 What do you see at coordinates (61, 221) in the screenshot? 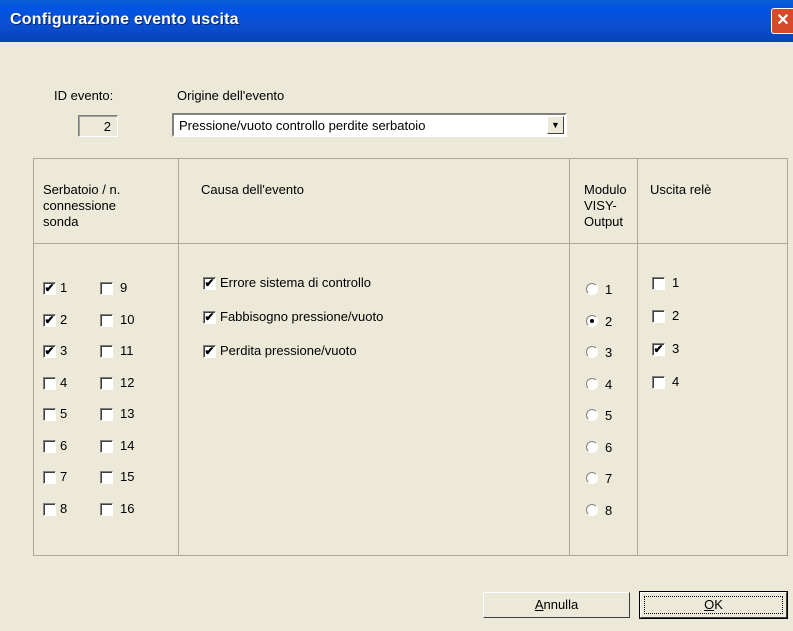
I see `header-tank-line3: sonda` at bounding box center [61, 221].